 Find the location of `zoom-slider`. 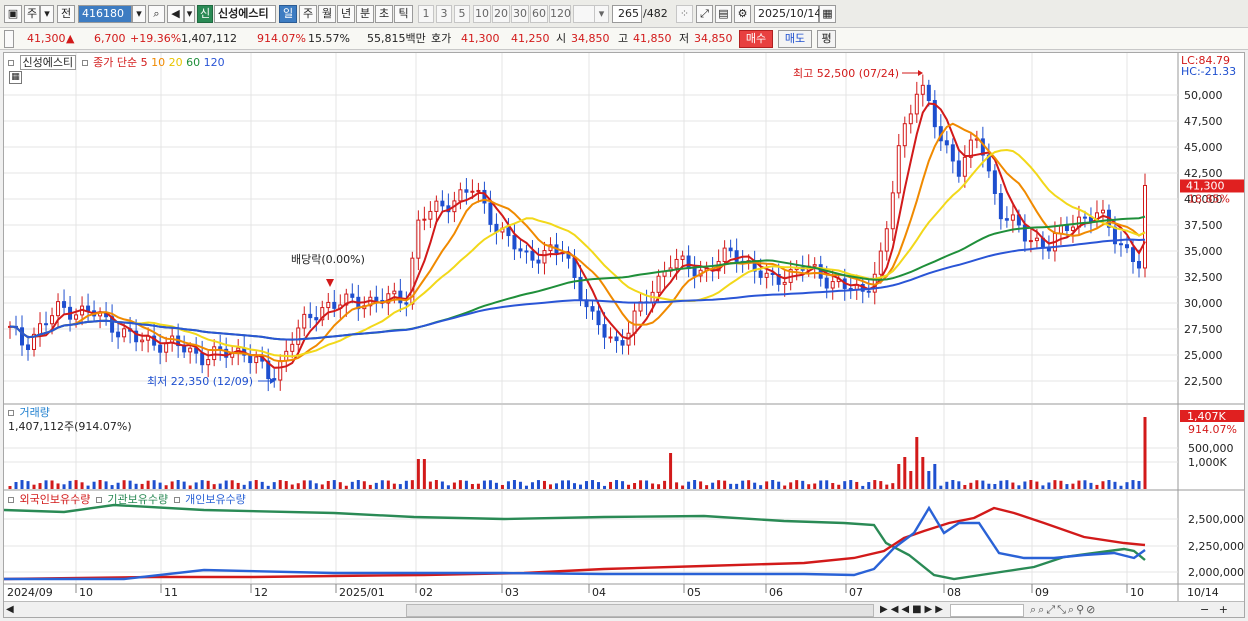

zoom-slider is located at coordinates (987, 610).